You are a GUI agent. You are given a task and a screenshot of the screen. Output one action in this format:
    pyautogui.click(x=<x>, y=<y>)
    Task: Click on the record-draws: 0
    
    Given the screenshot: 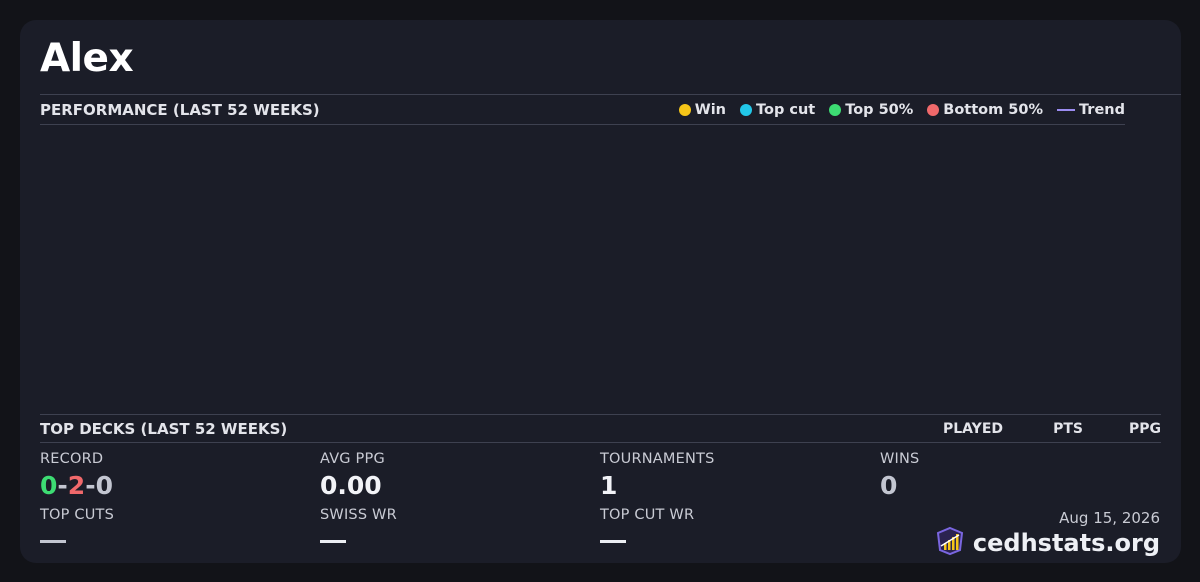 What is the action you would take?
    pyautogui.click(x=104, y=485)
    